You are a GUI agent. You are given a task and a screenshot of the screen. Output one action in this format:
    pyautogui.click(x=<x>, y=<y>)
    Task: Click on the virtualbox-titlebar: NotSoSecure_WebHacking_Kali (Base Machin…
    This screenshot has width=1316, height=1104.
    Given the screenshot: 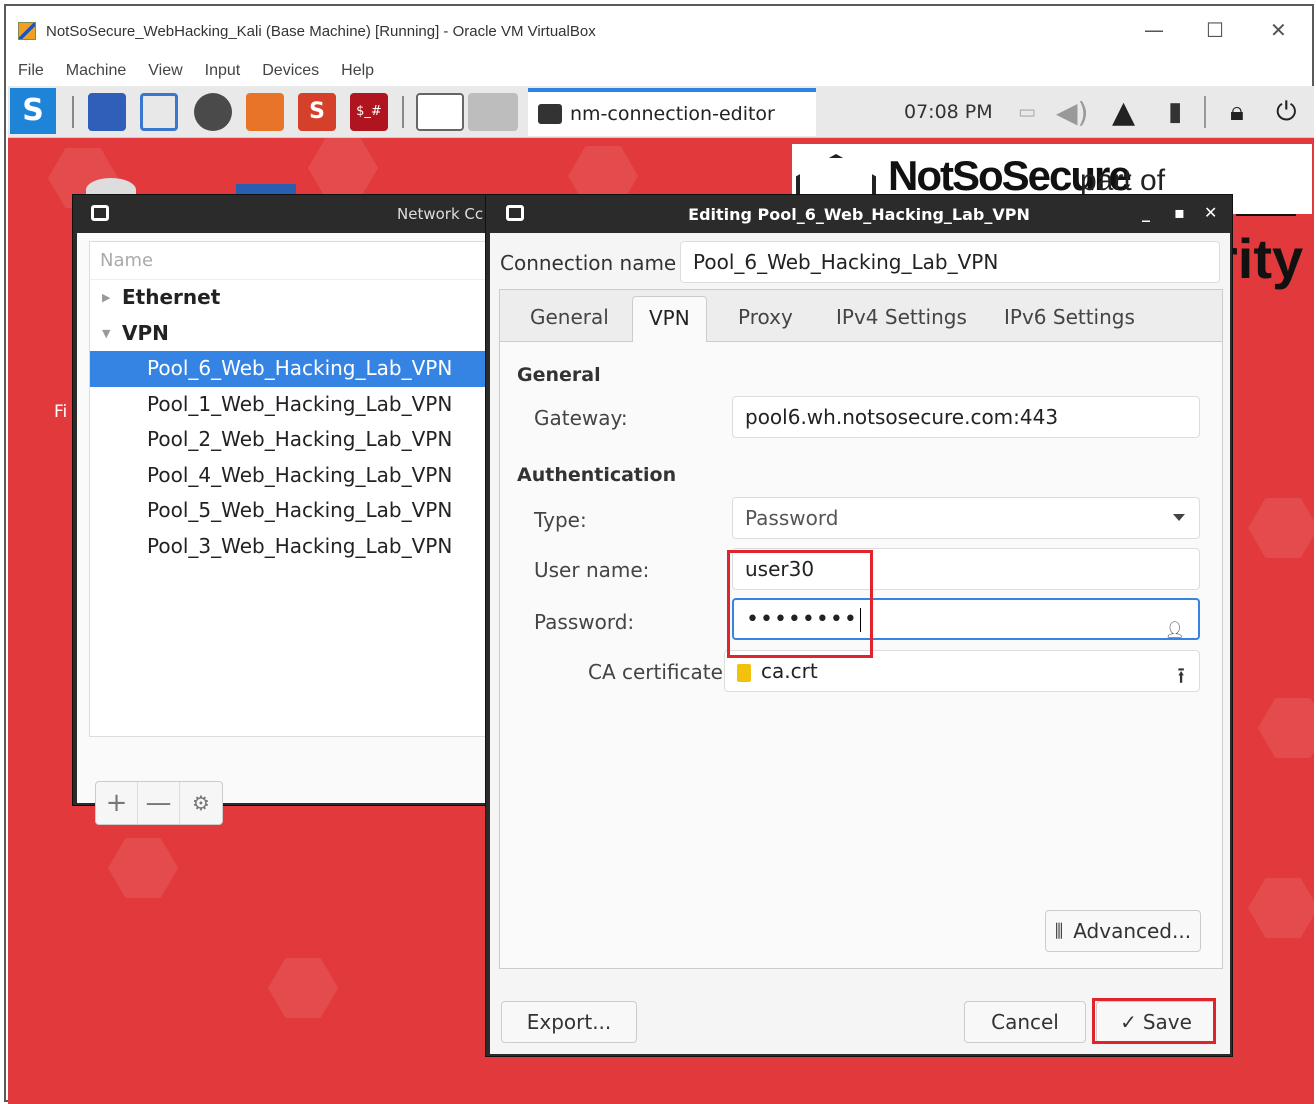 What is the action you would take?
    pyautogui.click(x=659, y=31)
    